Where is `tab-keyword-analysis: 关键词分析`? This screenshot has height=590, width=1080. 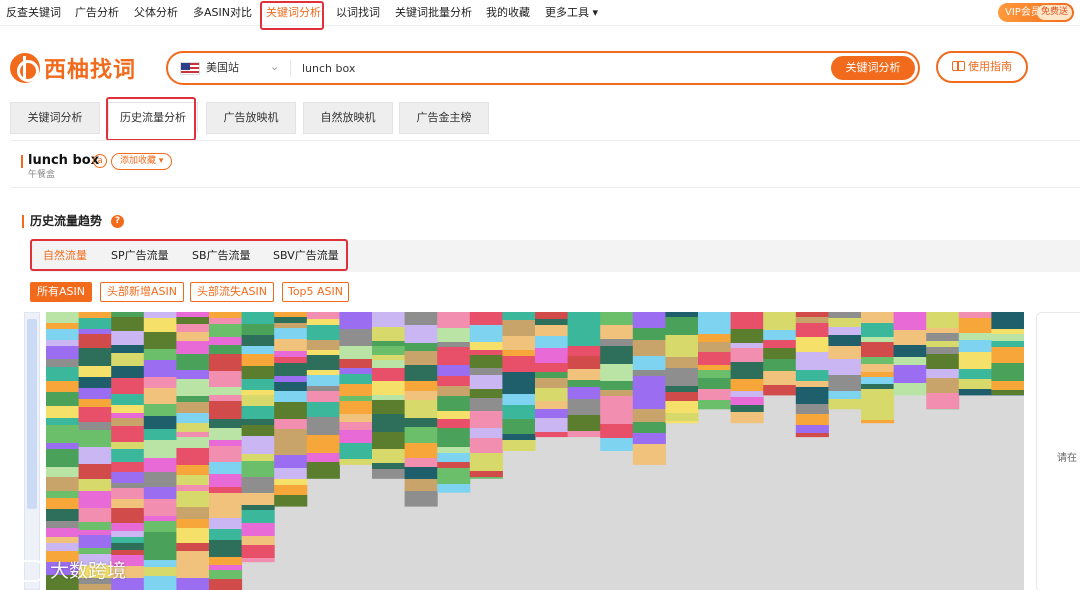
tab-keyword-analysis: 关键词分析 is located at coordinates (55, 118).